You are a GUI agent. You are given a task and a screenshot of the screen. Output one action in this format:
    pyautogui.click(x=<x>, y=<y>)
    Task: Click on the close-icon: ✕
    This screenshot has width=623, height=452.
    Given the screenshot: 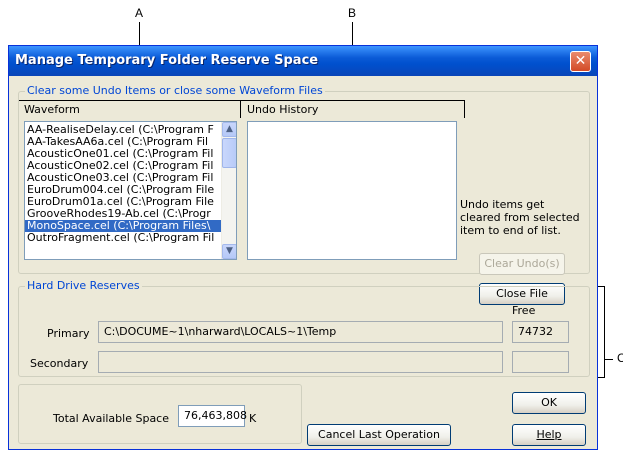 What is the action you would take?
    pyautogui.click(x=580, y=61)
    